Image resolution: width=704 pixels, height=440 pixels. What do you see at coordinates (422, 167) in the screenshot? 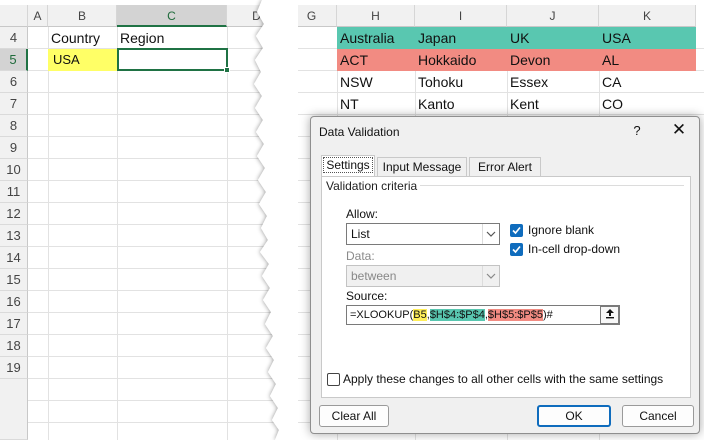
I see `tab-input-message: Input Message` at bounding box center [422, 167].